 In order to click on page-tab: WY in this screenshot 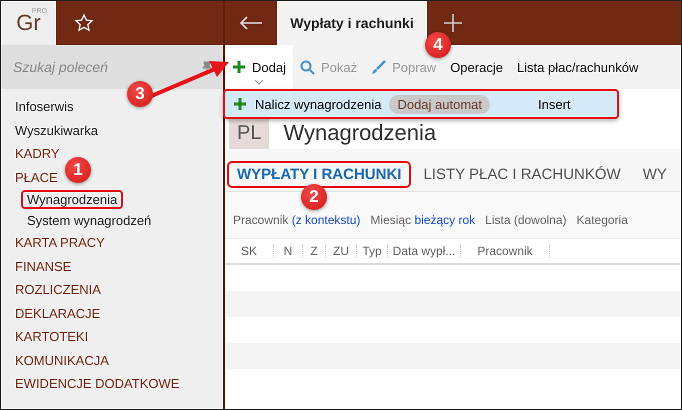, I will do `click(654, 174)`.